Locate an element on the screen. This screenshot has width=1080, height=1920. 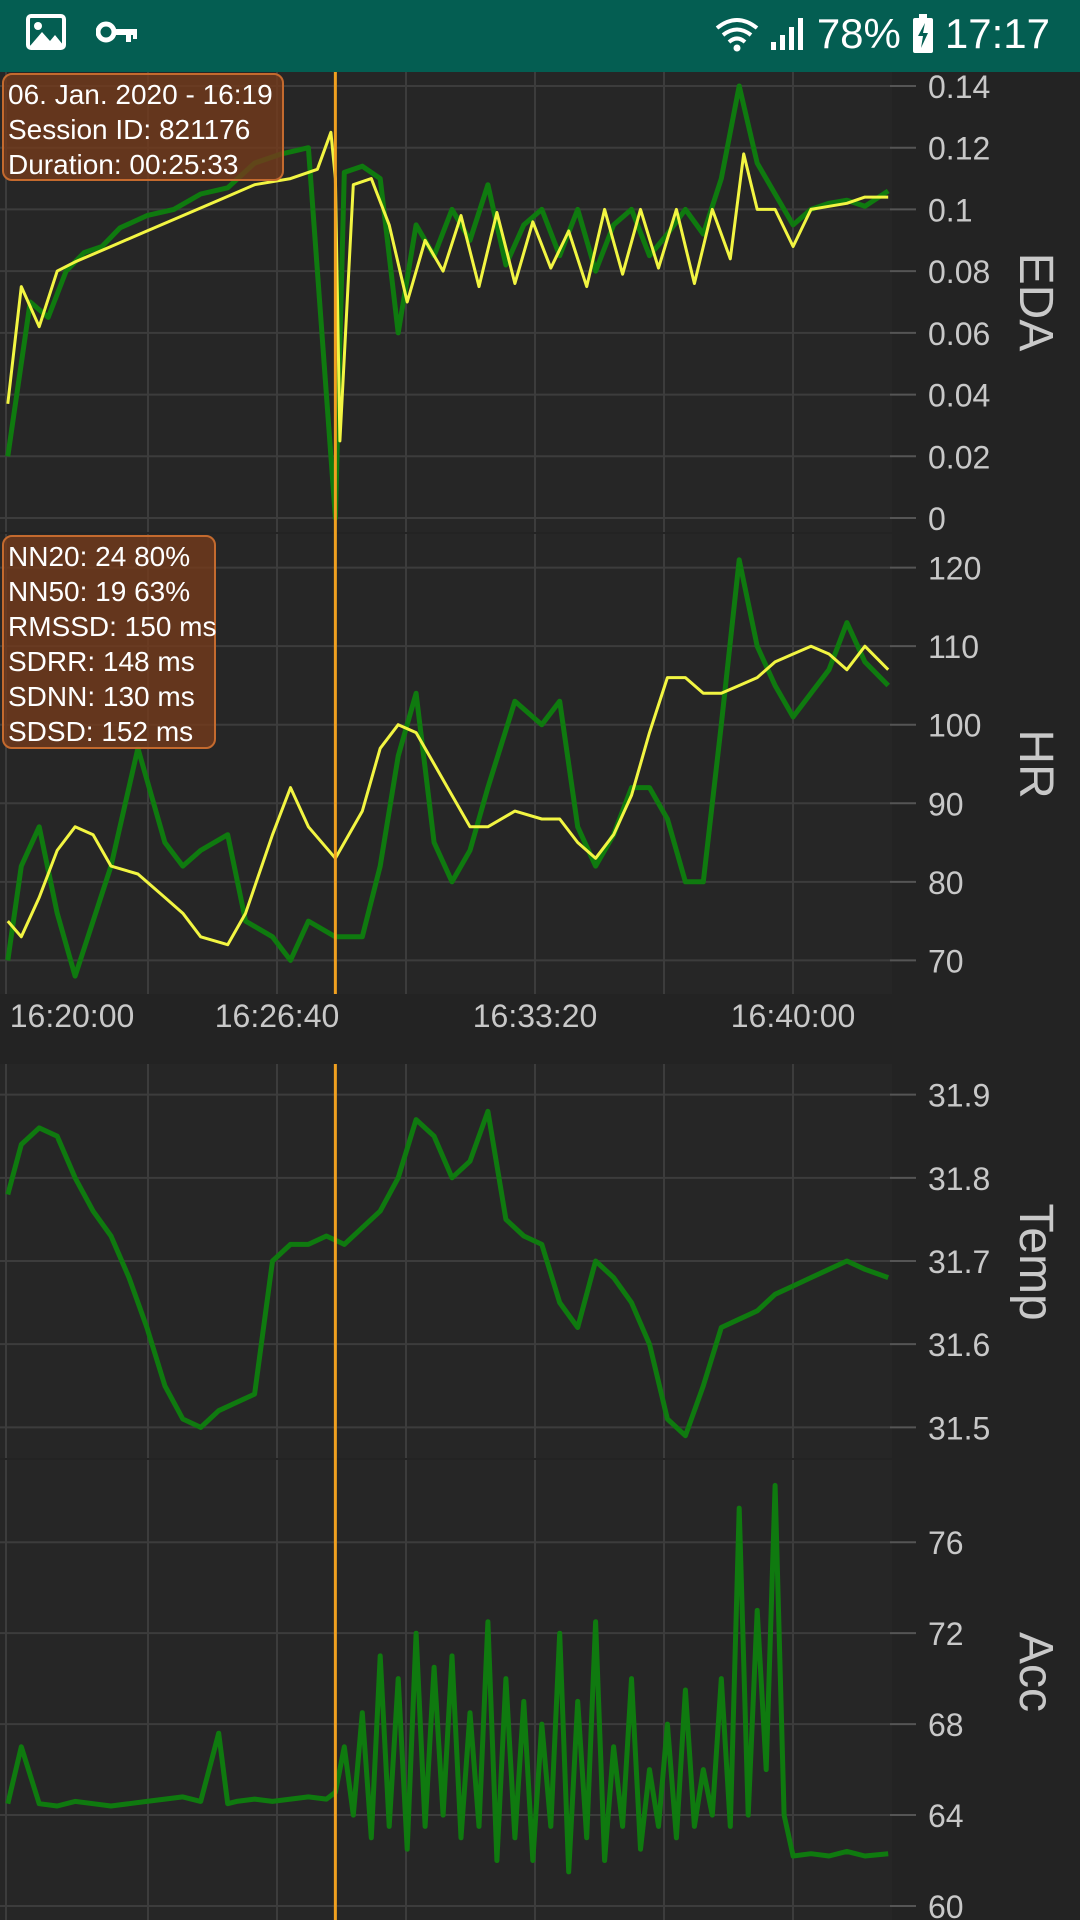
x-tick-label: 16:33:20 is located at coordinates (535, 1016).